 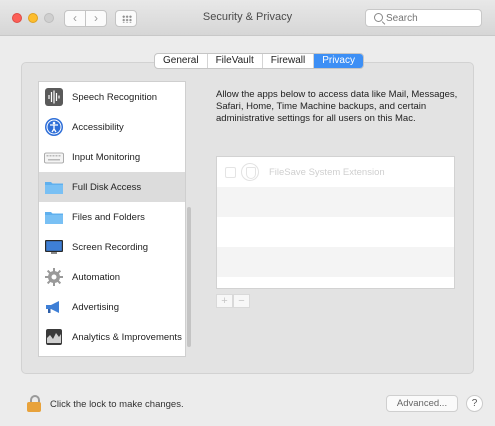 I want to click on grid-icon, so click(x=127, y=19).